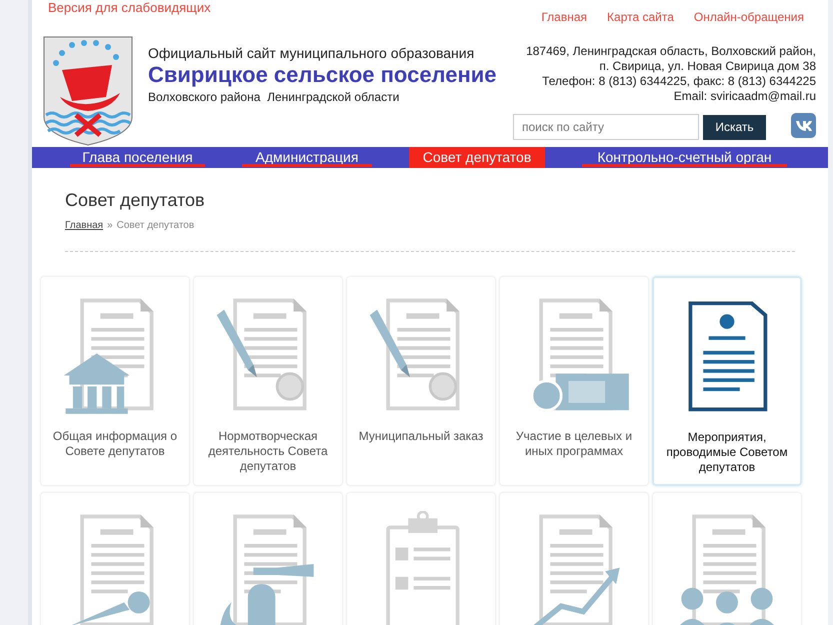  I want to click on tile-caption: Нормотворческая деятельность Совета депутатов, so click(268, 451).